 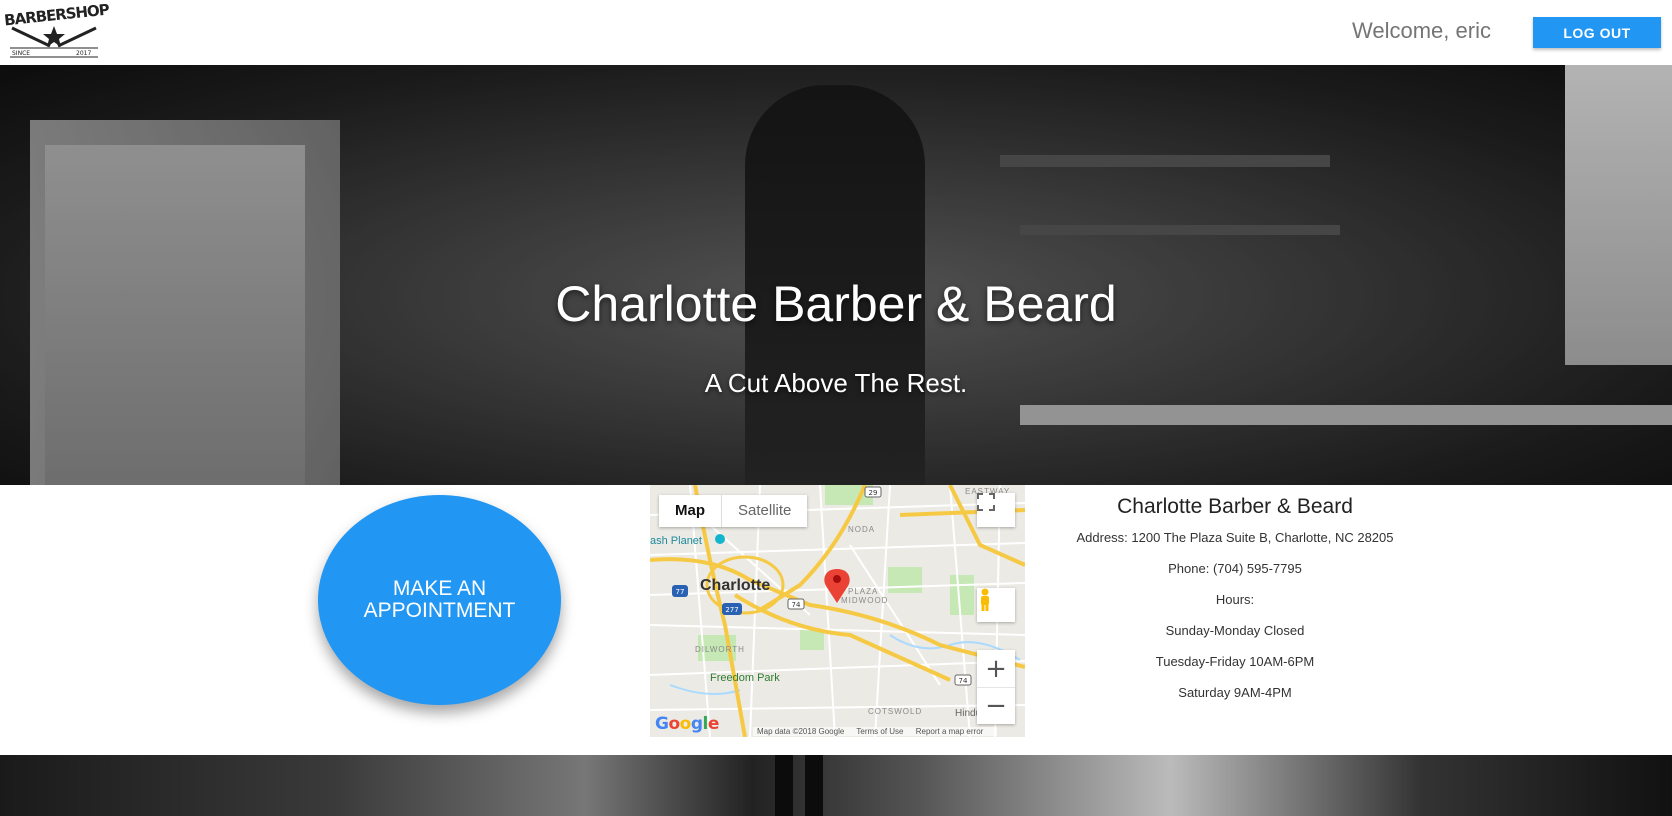 I want to click on map-label-plaza: PLAZA, so click(x=863, y=591).